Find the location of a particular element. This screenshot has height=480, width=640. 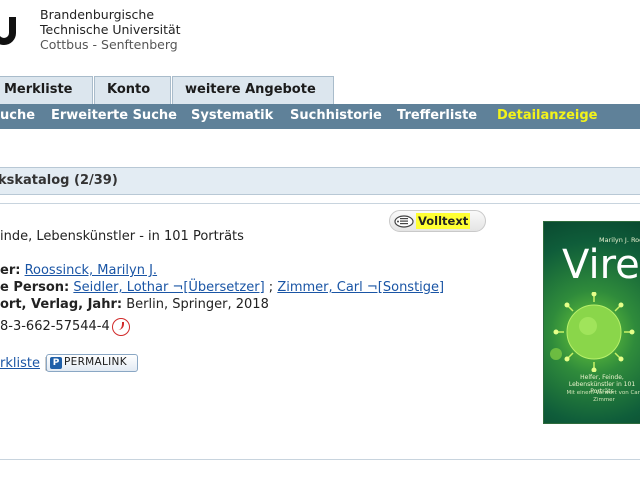

author-link: Roossinck, Marilyn J. is located at coordinates (91, 270).